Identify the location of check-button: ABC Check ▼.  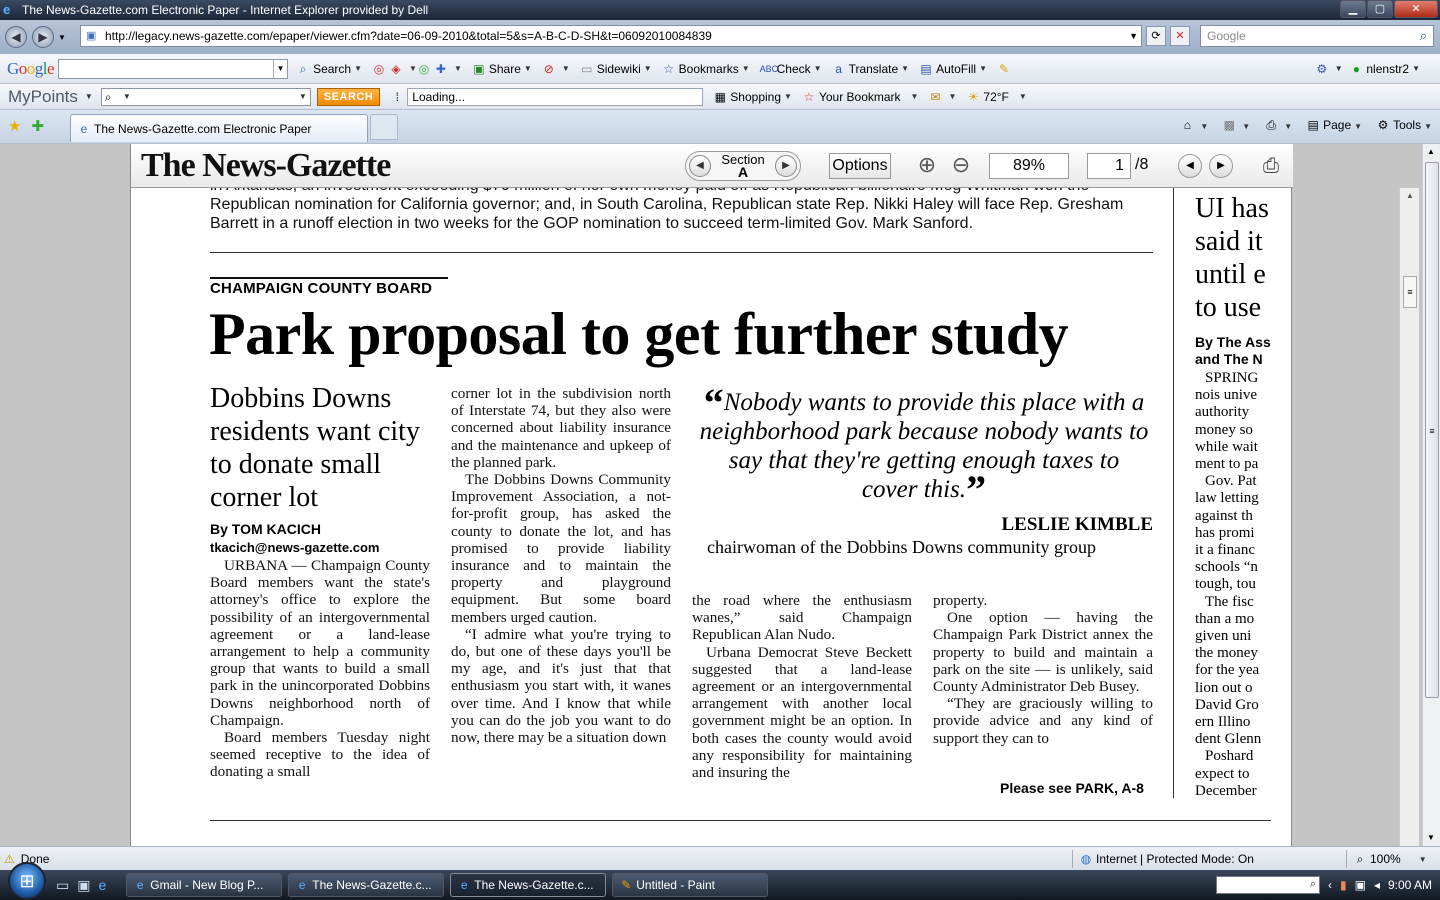
(791, 69).